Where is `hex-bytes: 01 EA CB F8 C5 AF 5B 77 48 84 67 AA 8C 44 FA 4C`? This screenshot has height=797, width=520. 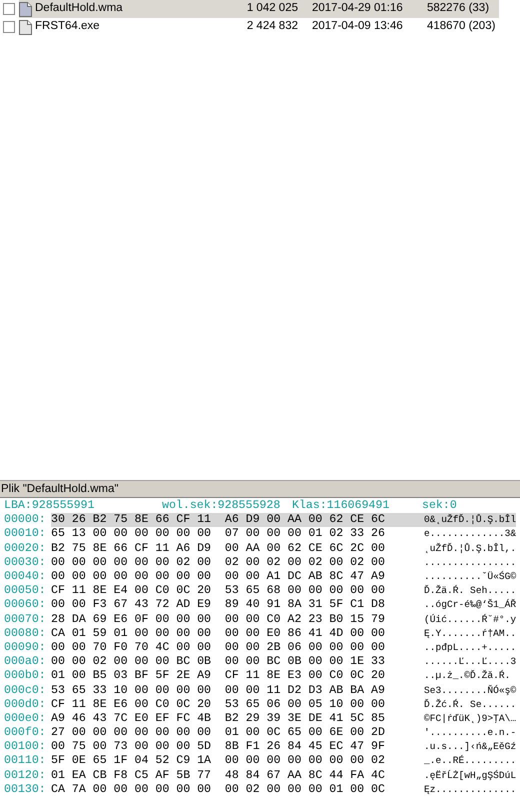 hex-bytes: 01 EA CB F8 C5 AF 5B 77 48 84 67 AA 8C 44 FA 4C is located at coordinates (237, 775).